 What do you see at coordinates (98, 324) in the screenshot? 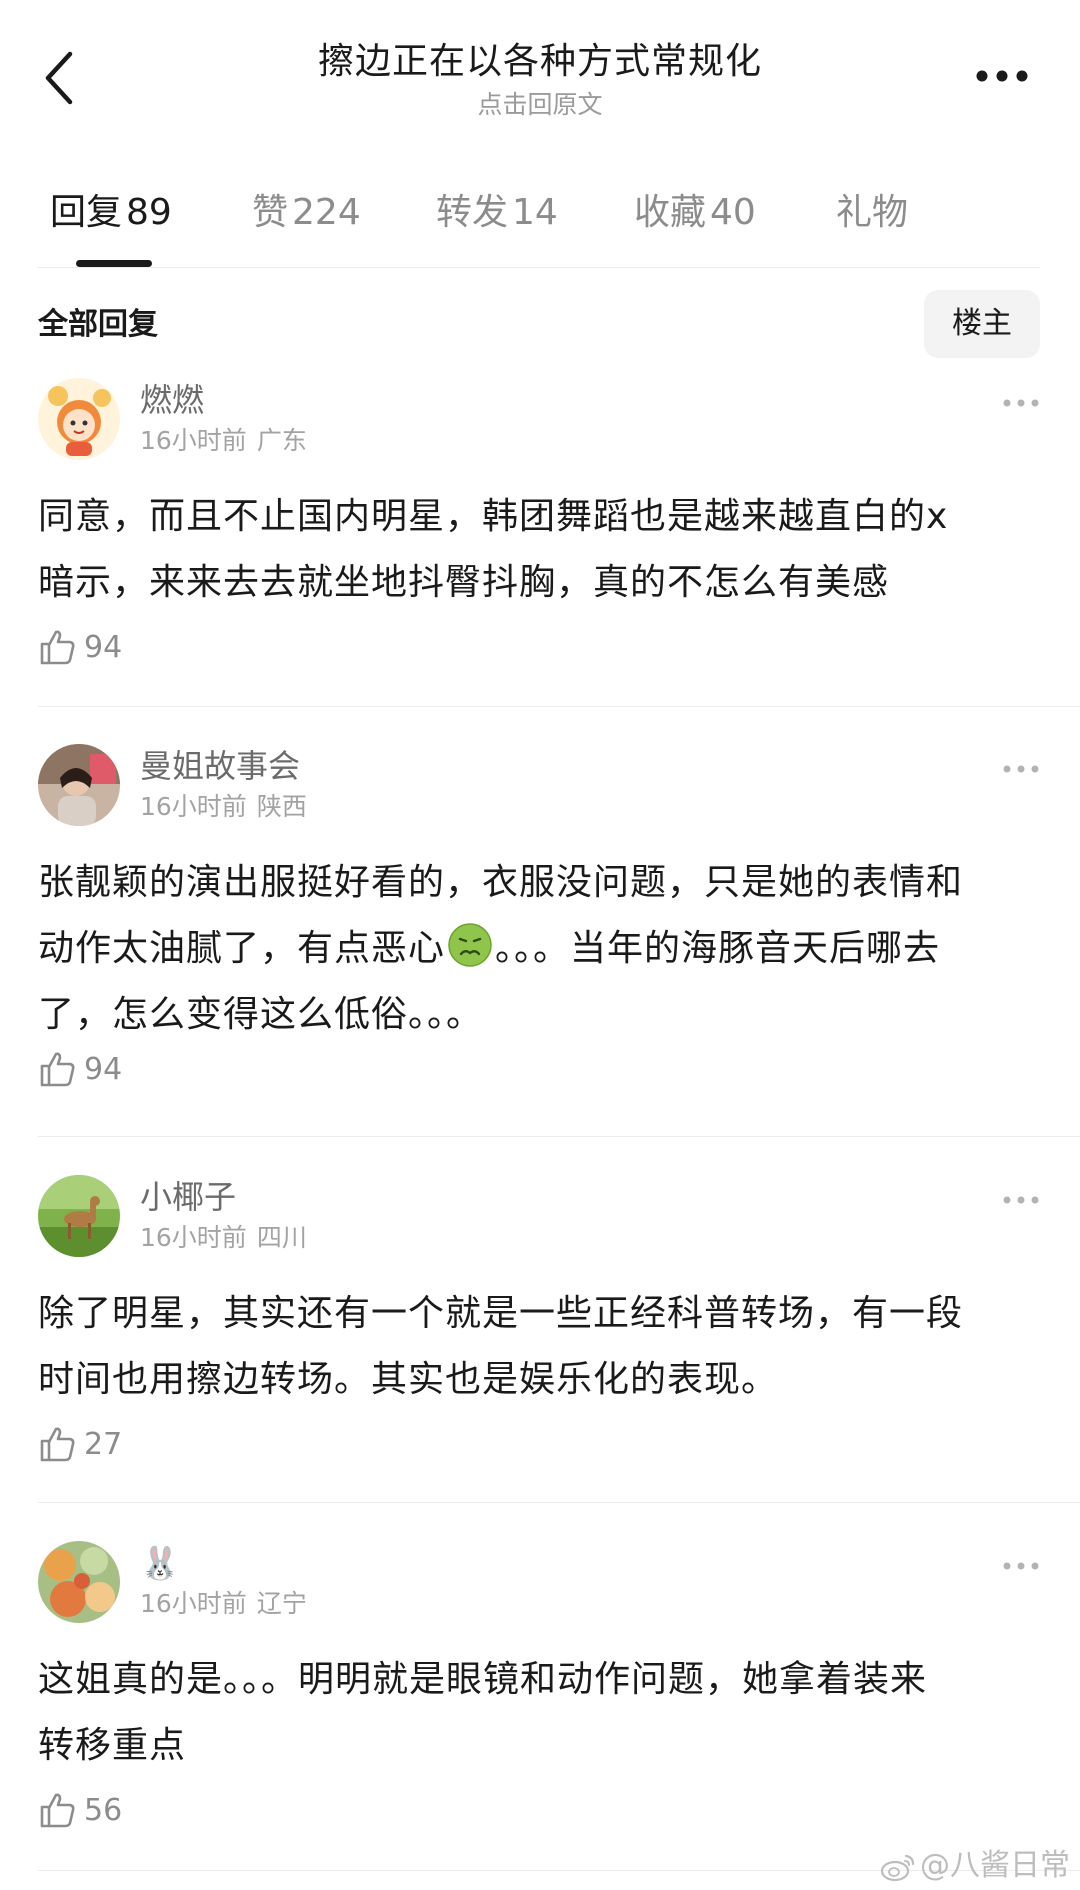
I see `section-title: 全部回复` at bounding box center [98, 324].